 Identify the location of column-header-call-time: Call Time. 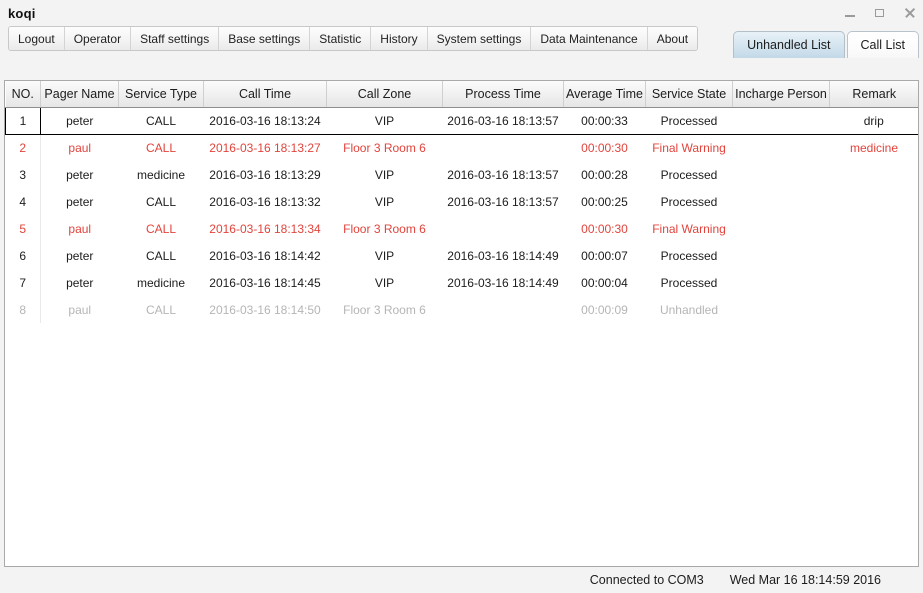
(265, 94).